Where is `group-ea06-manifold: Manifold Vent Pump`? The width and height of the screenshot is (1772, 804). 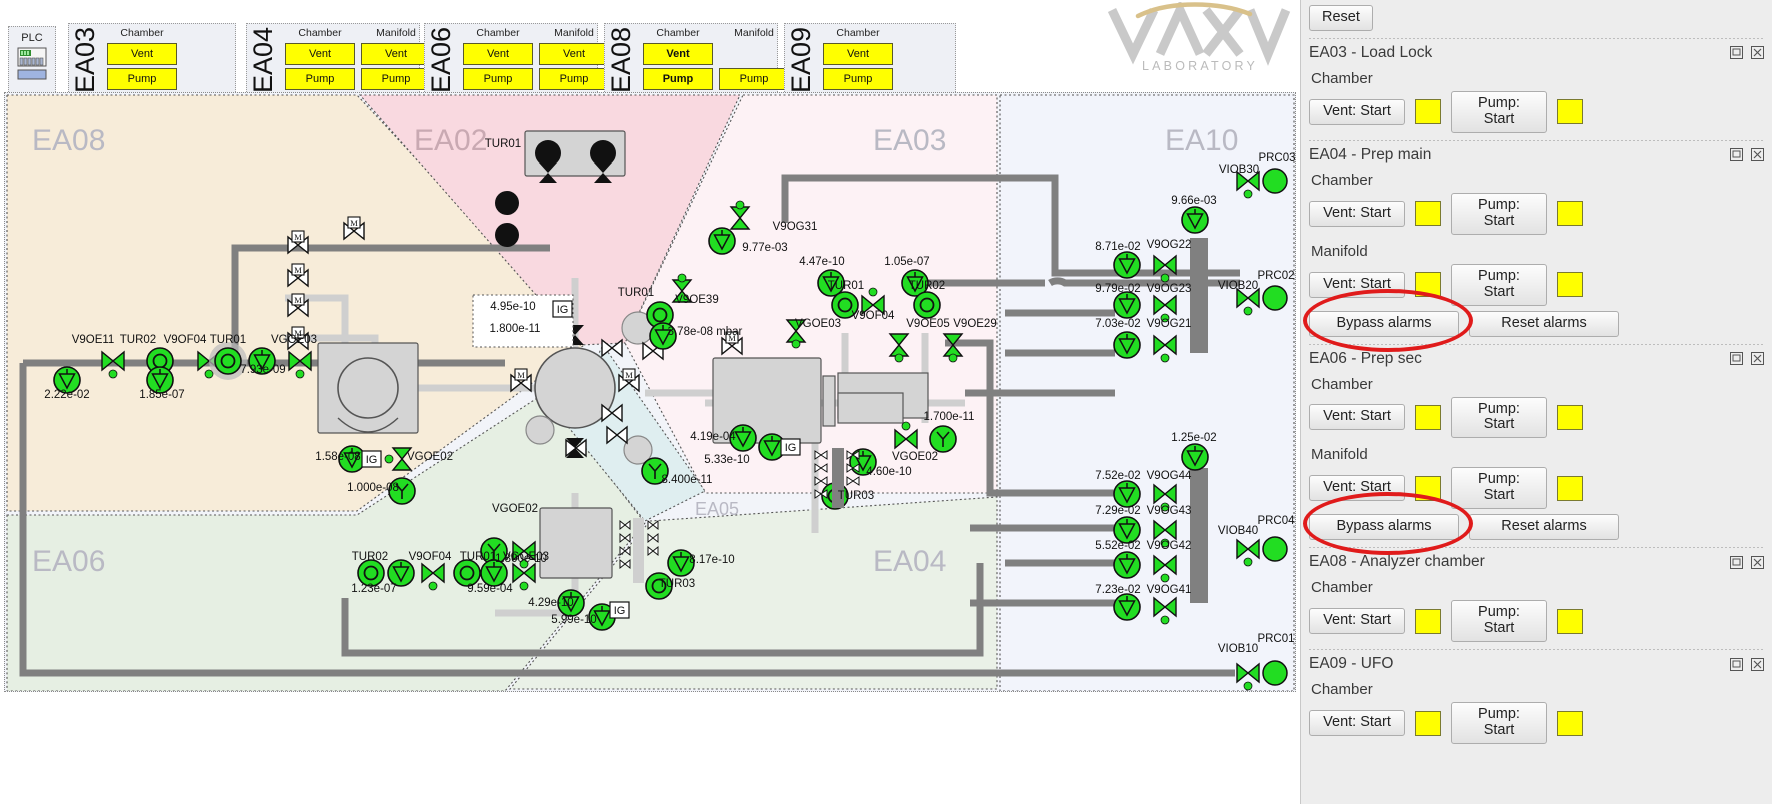 group-ea06-manifold: Manifold Vent Pump is located at coordinates (574, 59).